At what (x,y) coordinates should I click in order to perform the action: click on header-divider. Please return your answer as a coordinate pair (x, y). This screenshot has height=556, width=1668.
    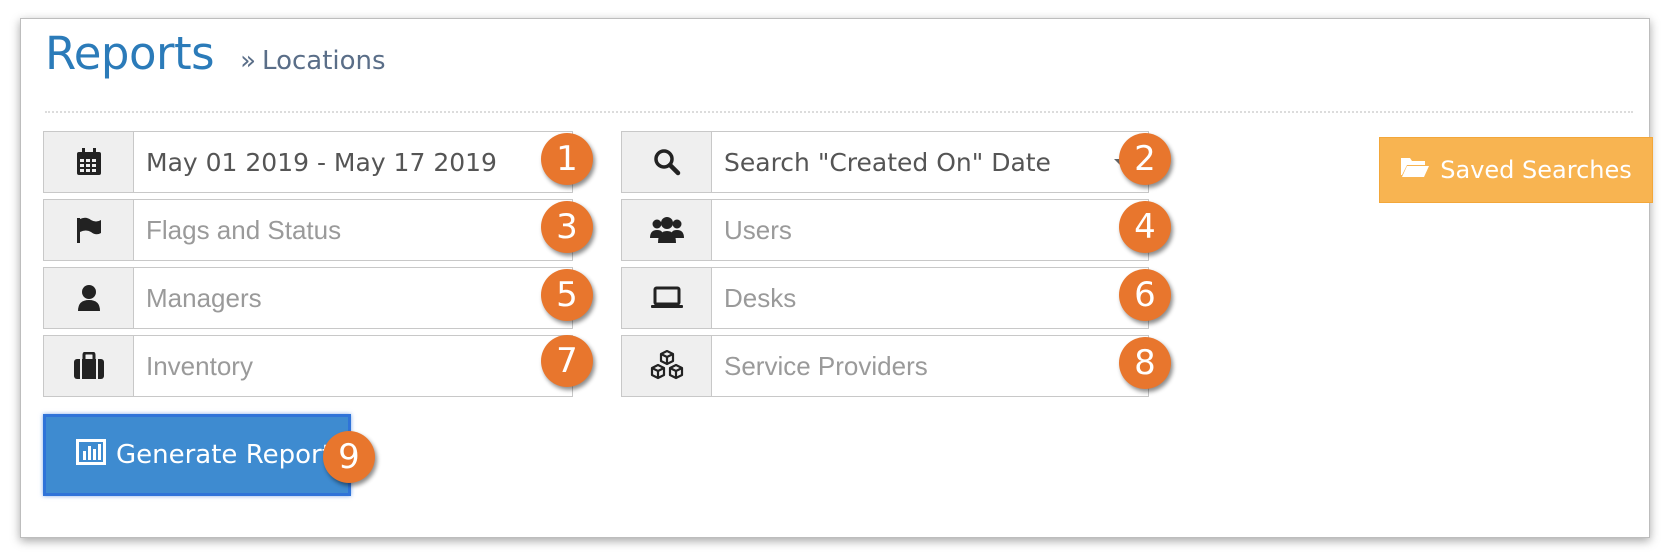
    Looking at the image, I should click on (839, 112).